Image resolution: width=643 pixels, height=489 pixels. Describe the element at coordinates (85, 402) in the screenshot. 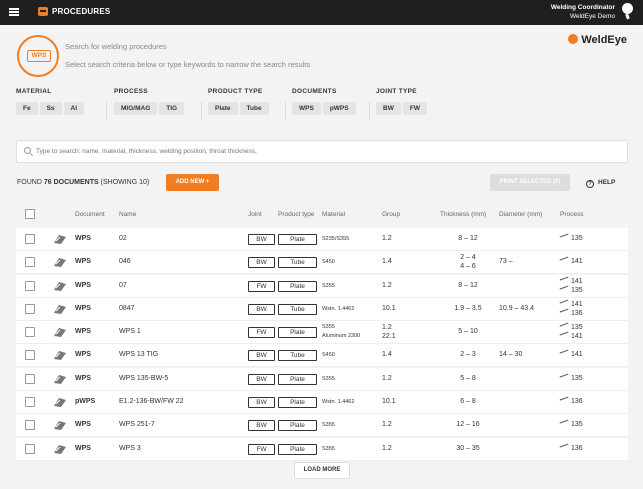

I see `document-type: pWPS` at that location.